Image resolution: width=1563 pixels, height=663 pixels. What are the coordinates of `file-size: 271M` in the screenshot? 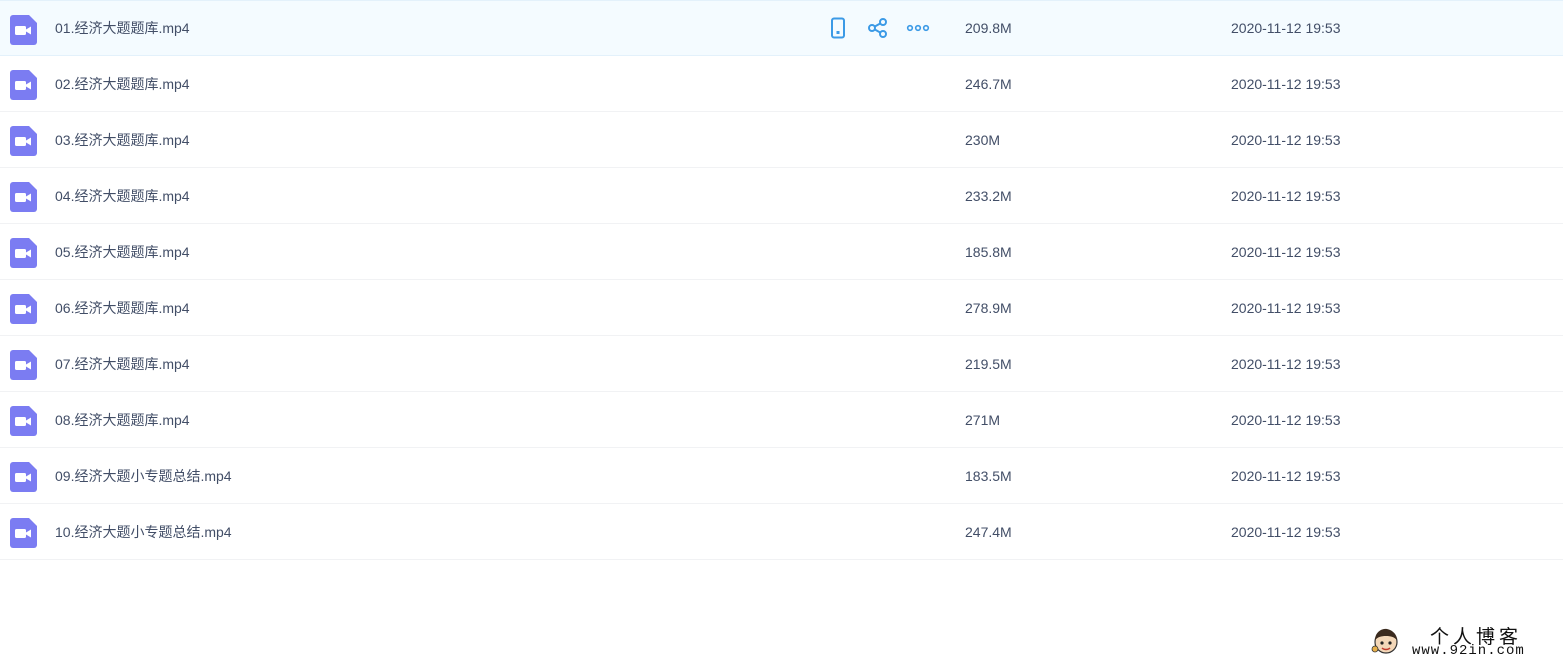 It's located at (983, 420).